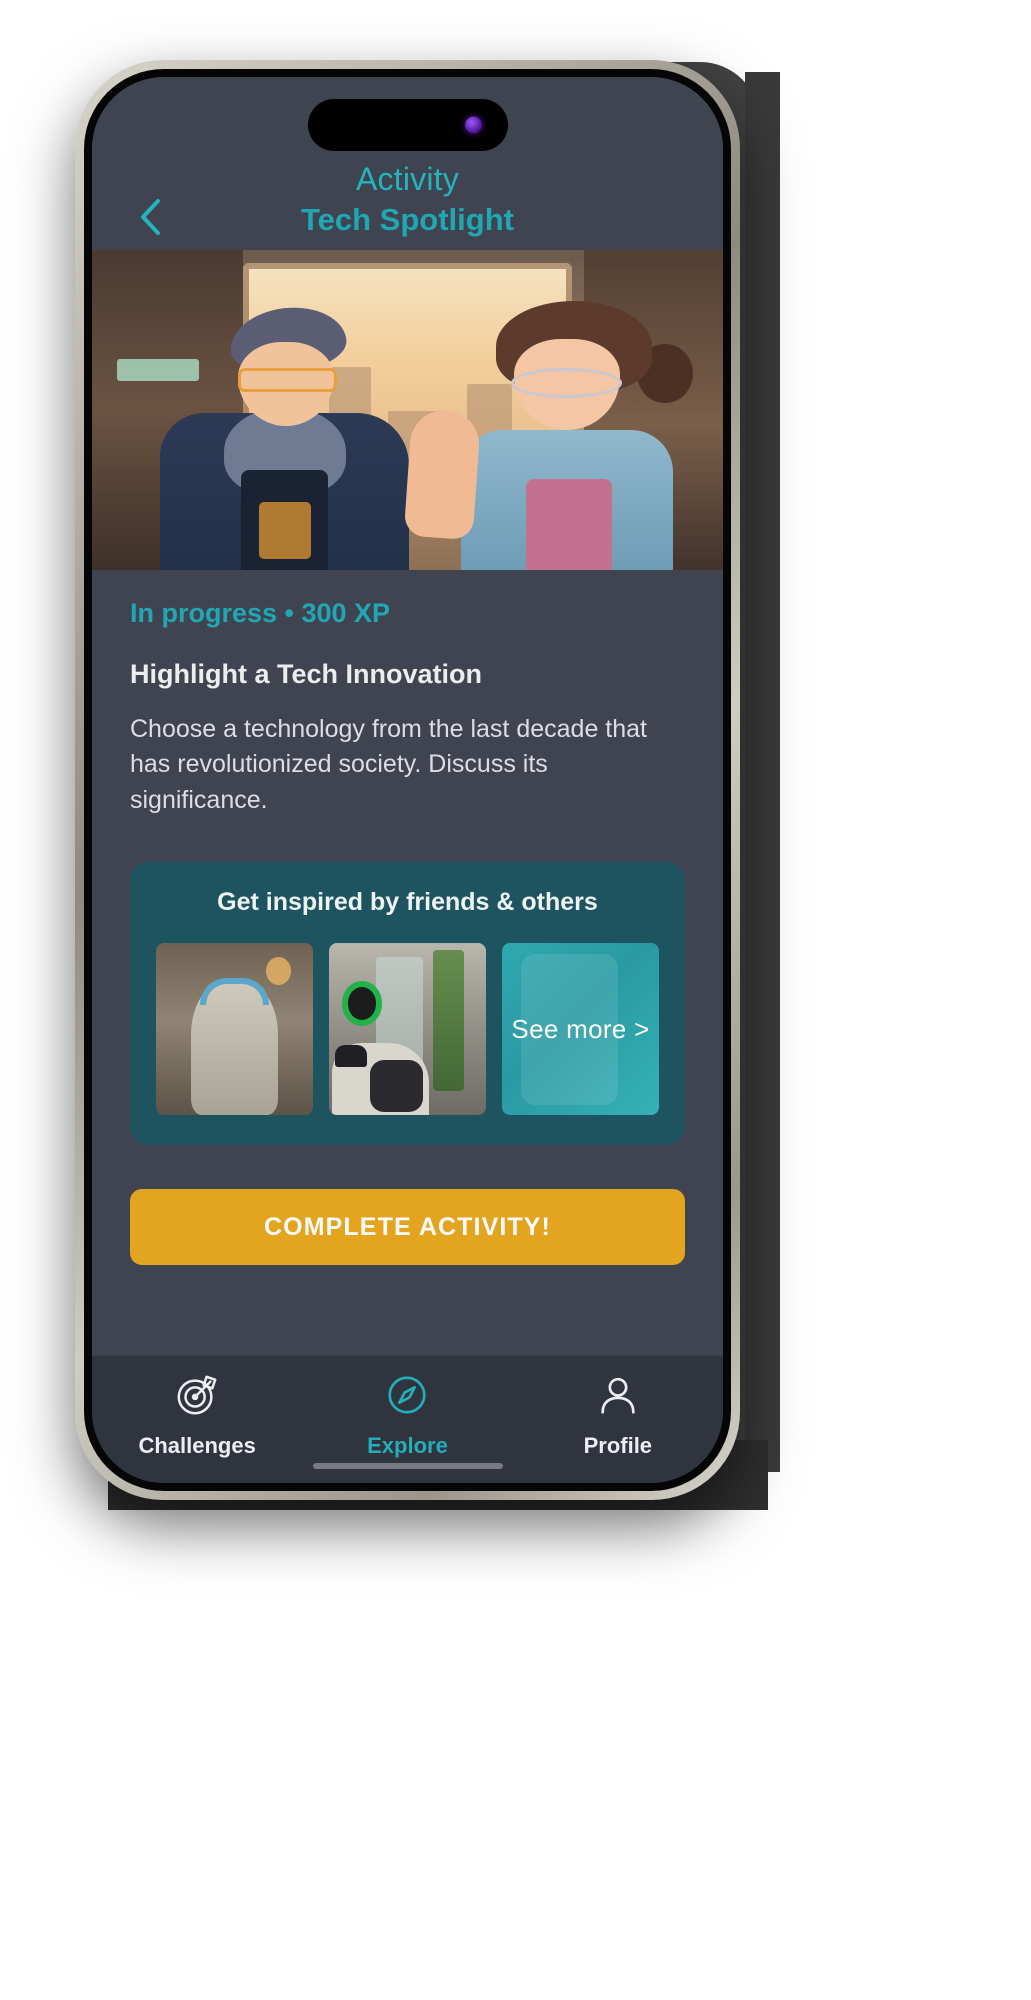 The height and width of the screenshot is (2000, 1031). I want to click on page-title: Activity, so click(407, 179).